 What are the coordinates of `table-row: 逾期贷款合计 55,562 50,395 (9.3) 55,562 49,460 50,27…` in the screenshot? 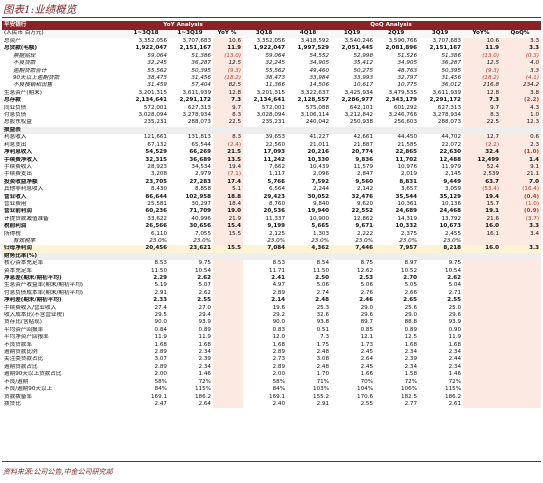 It's located at (272, 71).